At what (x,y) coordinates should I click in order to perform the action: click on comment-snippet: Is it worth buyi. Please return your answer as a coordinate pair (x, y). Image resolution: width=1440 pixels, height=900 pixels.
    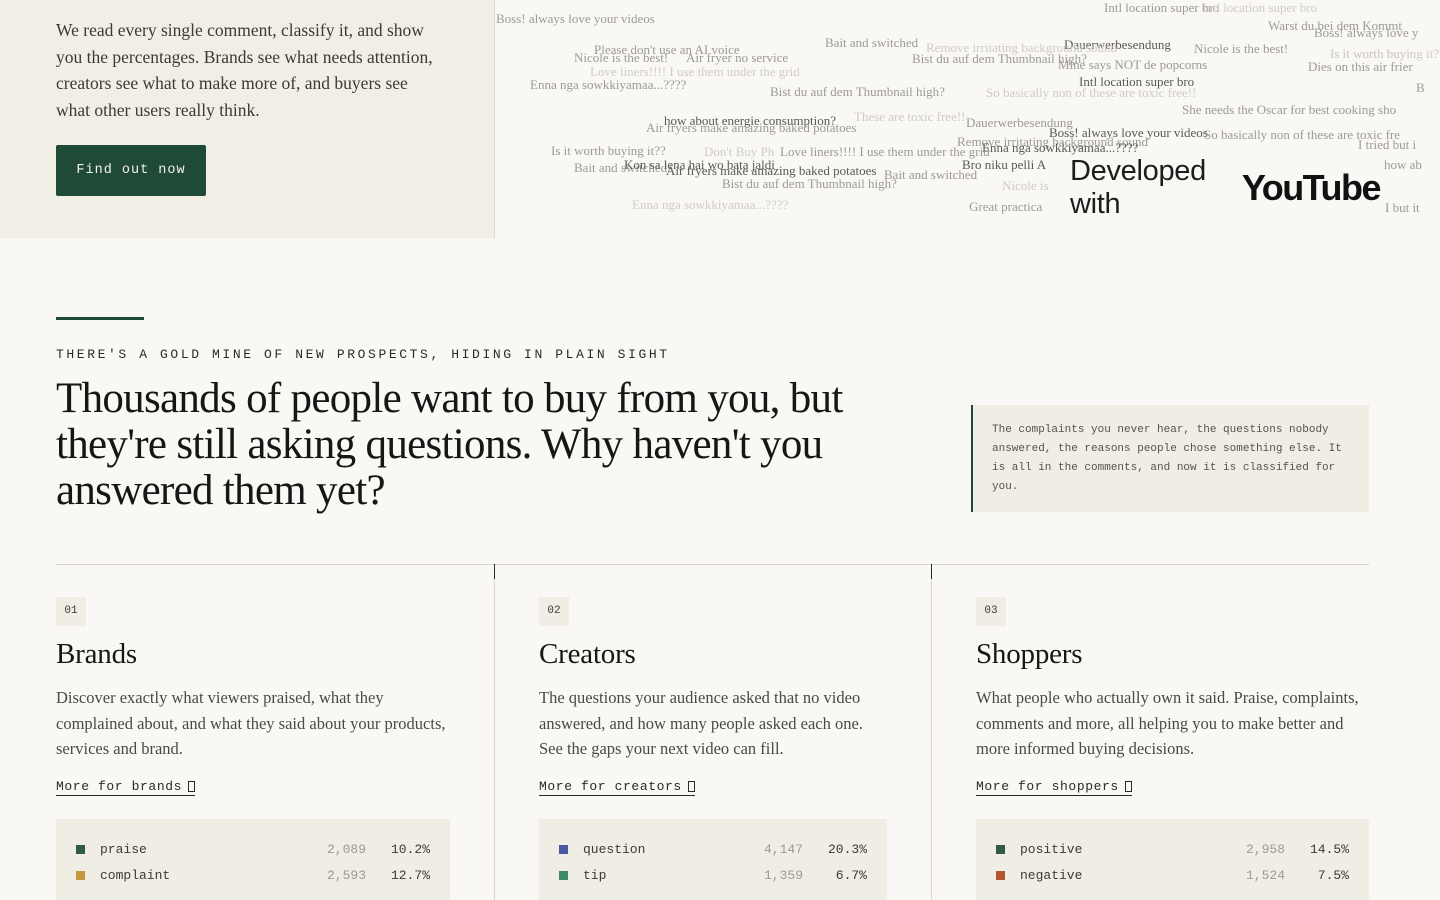
    Looking at the image, I should click on (1370, 53).